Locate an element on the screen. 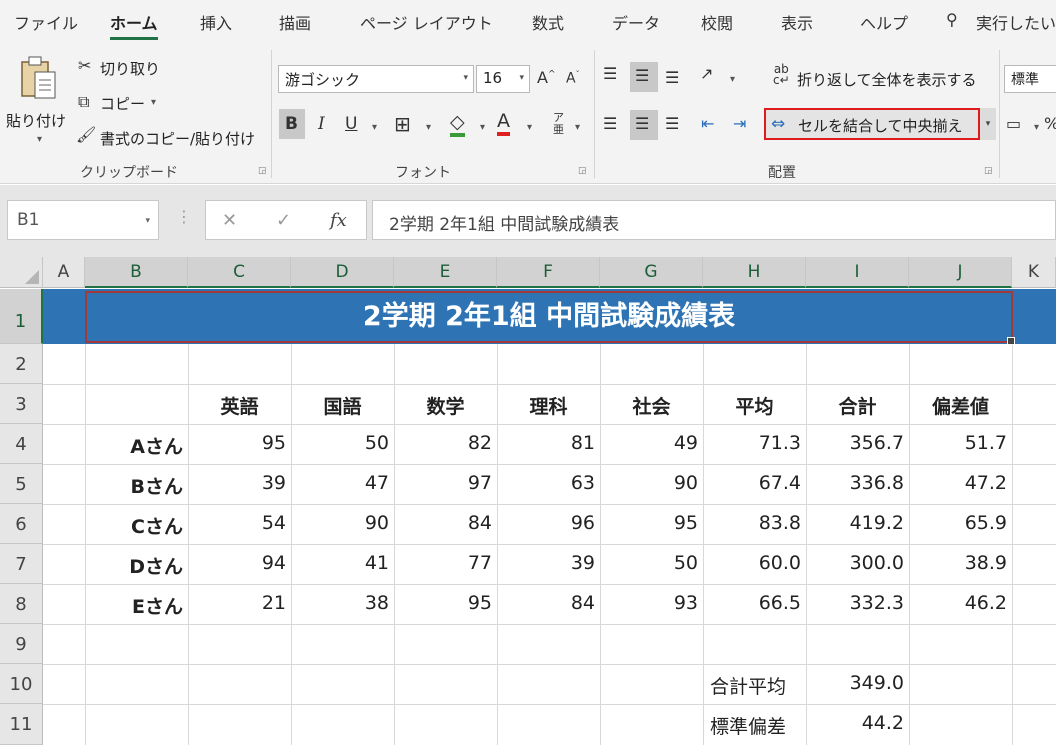 This screenshot has width=1056, height=745. underline-button: U is located at coordinates (351, 124).